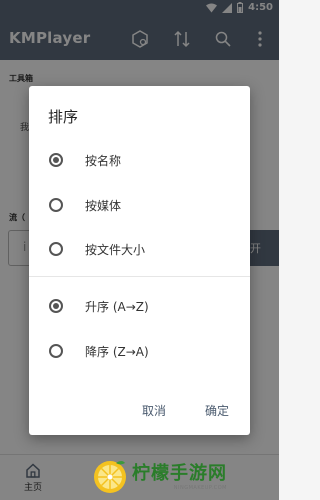  I want to click on order-descending-option: 降序 (Z→A), so click(139, 351).